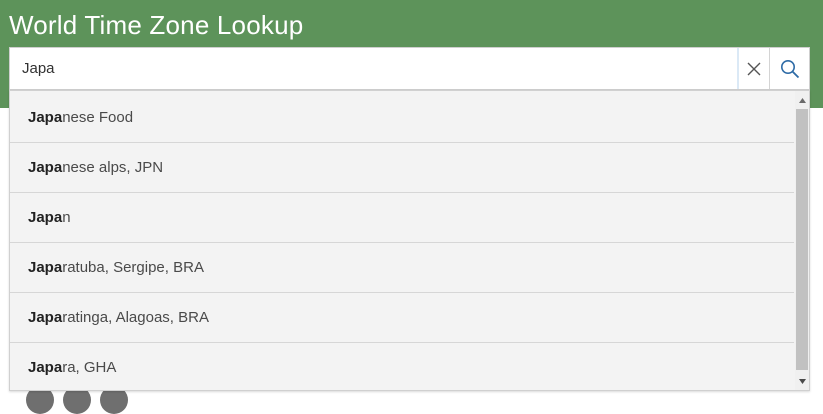 This screenshot has height=414, width=823. Describe the element at coordinates (156, 25) in the screenshot. I see `app-title: World Time Zone Lookup` at that location.